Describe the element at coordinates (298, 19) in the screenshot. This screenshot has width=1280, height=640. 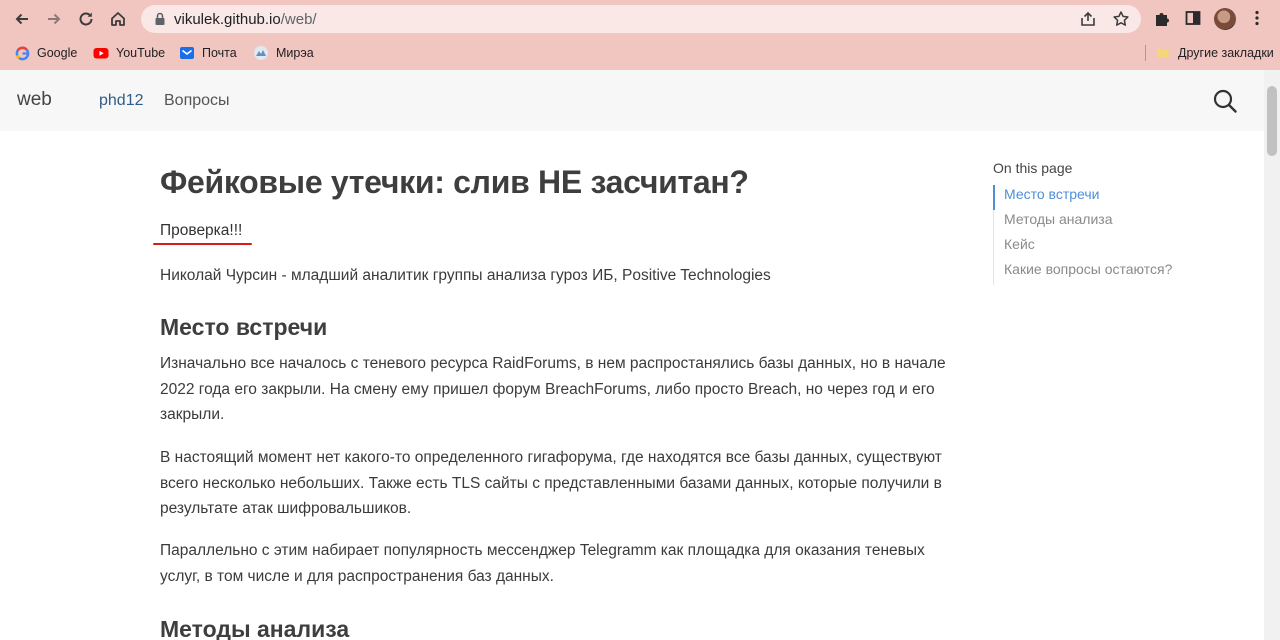
I see `url-path: /web/` at that location.